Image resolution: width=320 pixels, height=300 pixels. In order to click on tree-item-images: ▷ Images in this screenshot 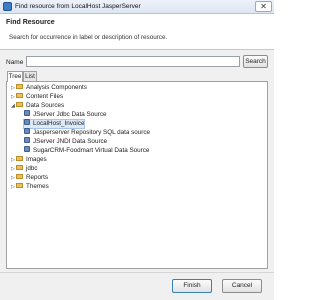, I will do `click(29, 159)`.